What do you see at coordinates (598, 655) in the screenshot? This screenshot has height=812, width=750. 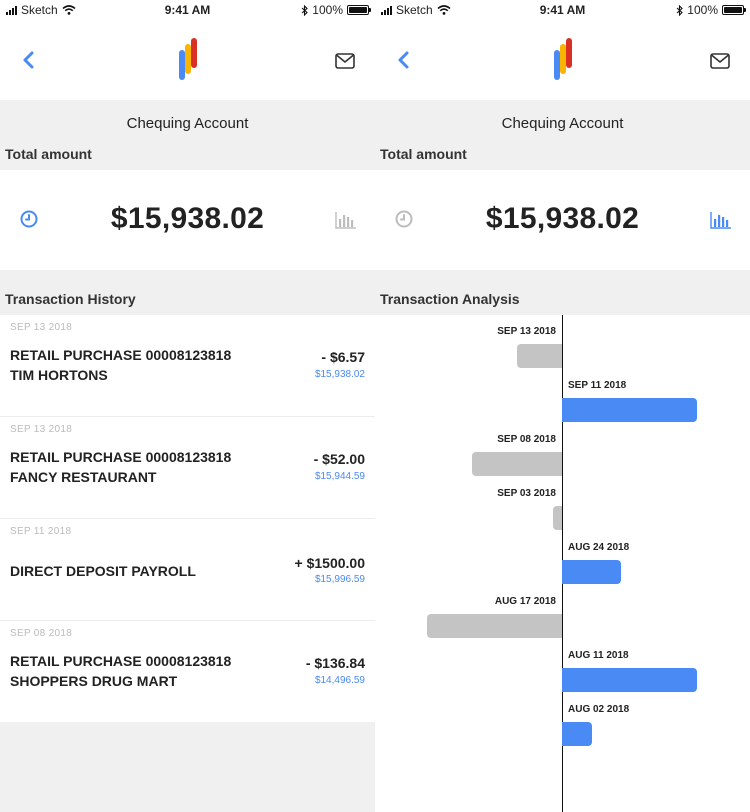 I see `bar-date-label: AUG 11 2018` at bounding box center [598, 655].